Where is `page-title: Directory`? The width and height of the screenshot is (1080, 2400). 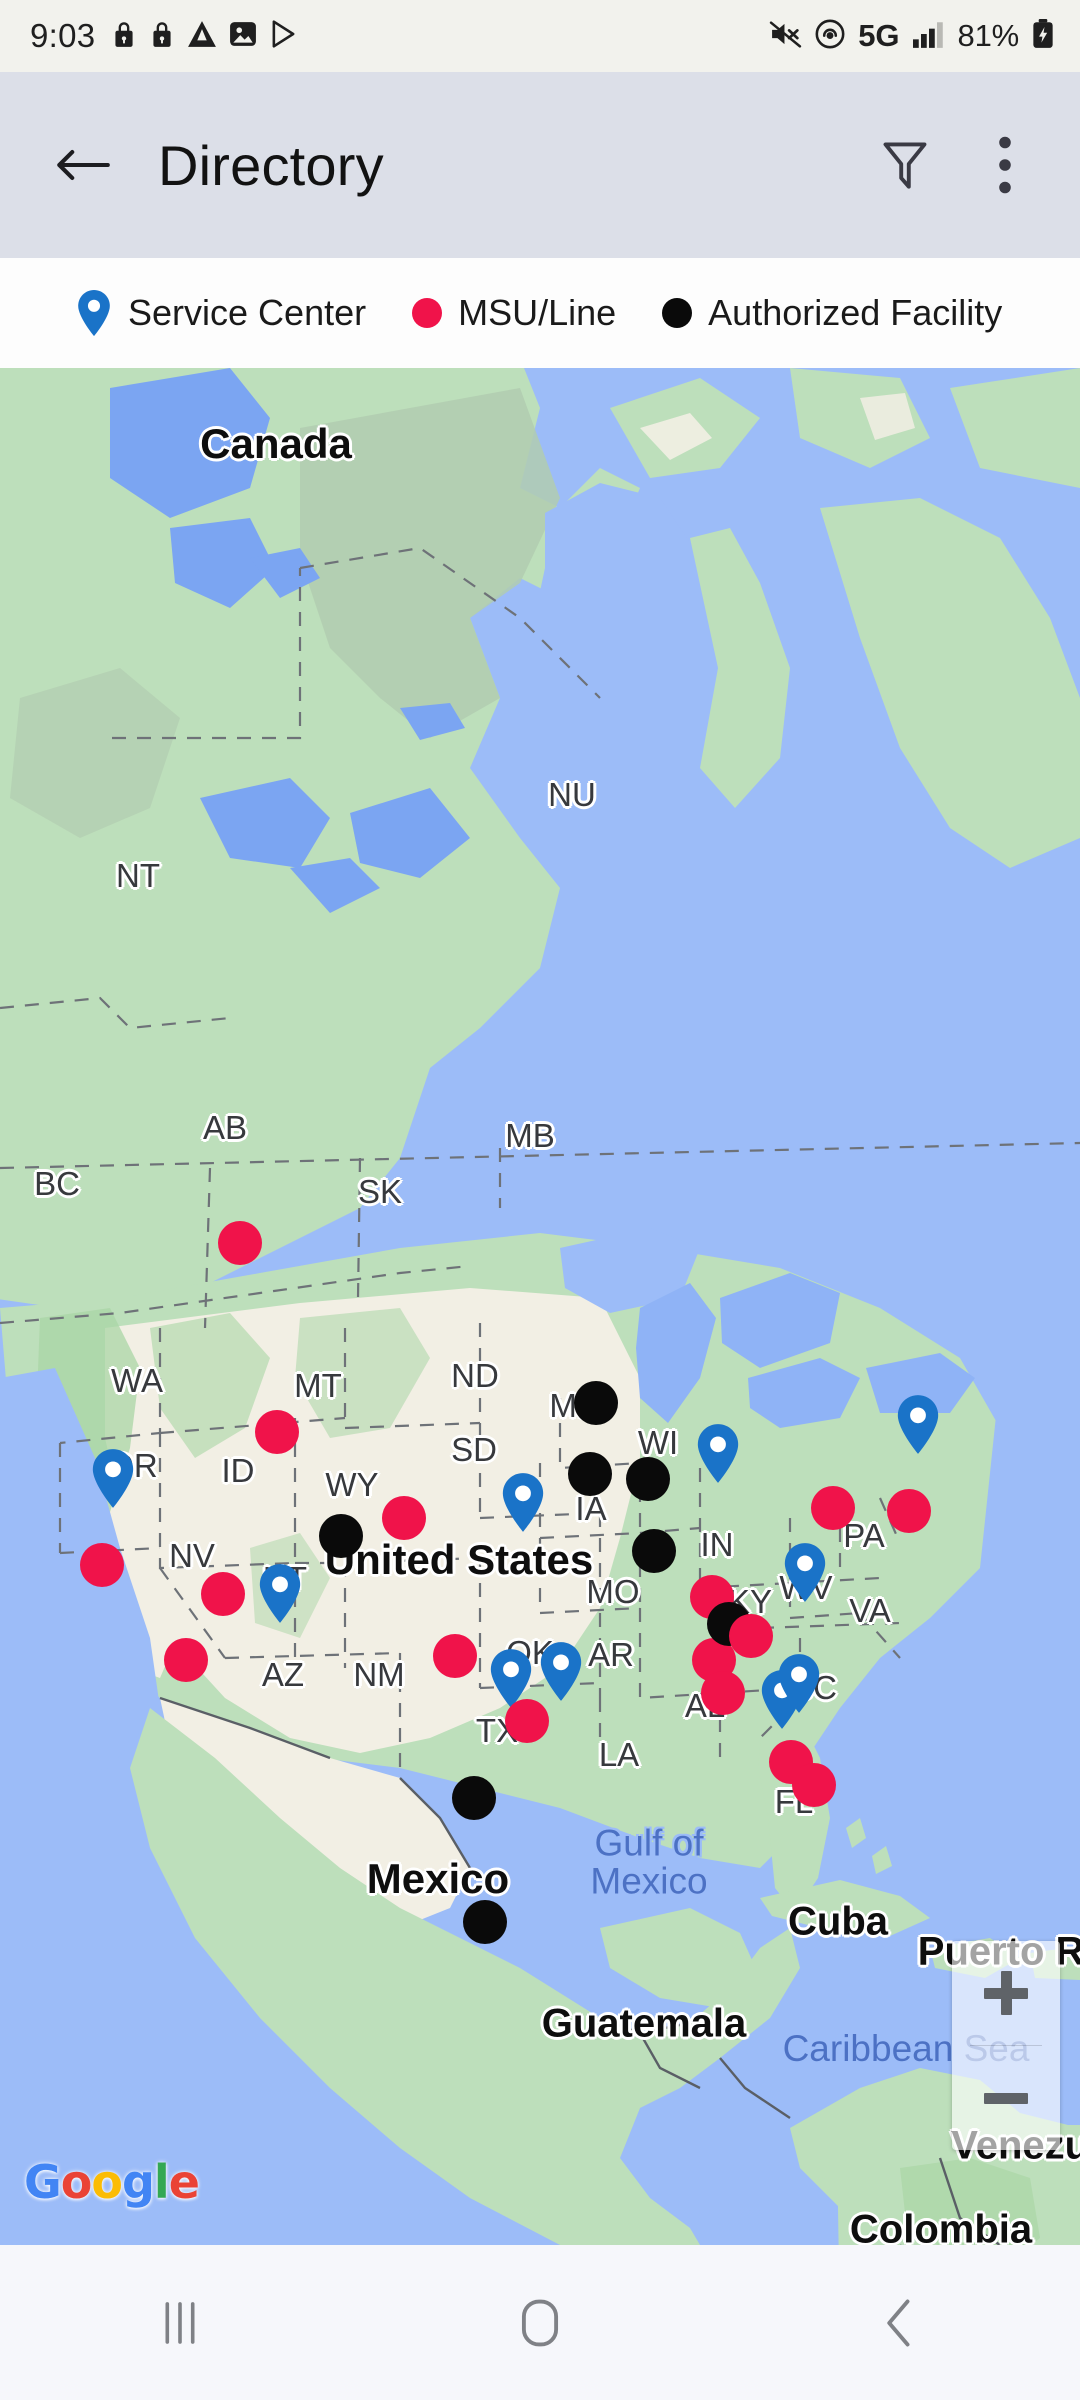 page-title: Directory is located at coordinates (271, 165).